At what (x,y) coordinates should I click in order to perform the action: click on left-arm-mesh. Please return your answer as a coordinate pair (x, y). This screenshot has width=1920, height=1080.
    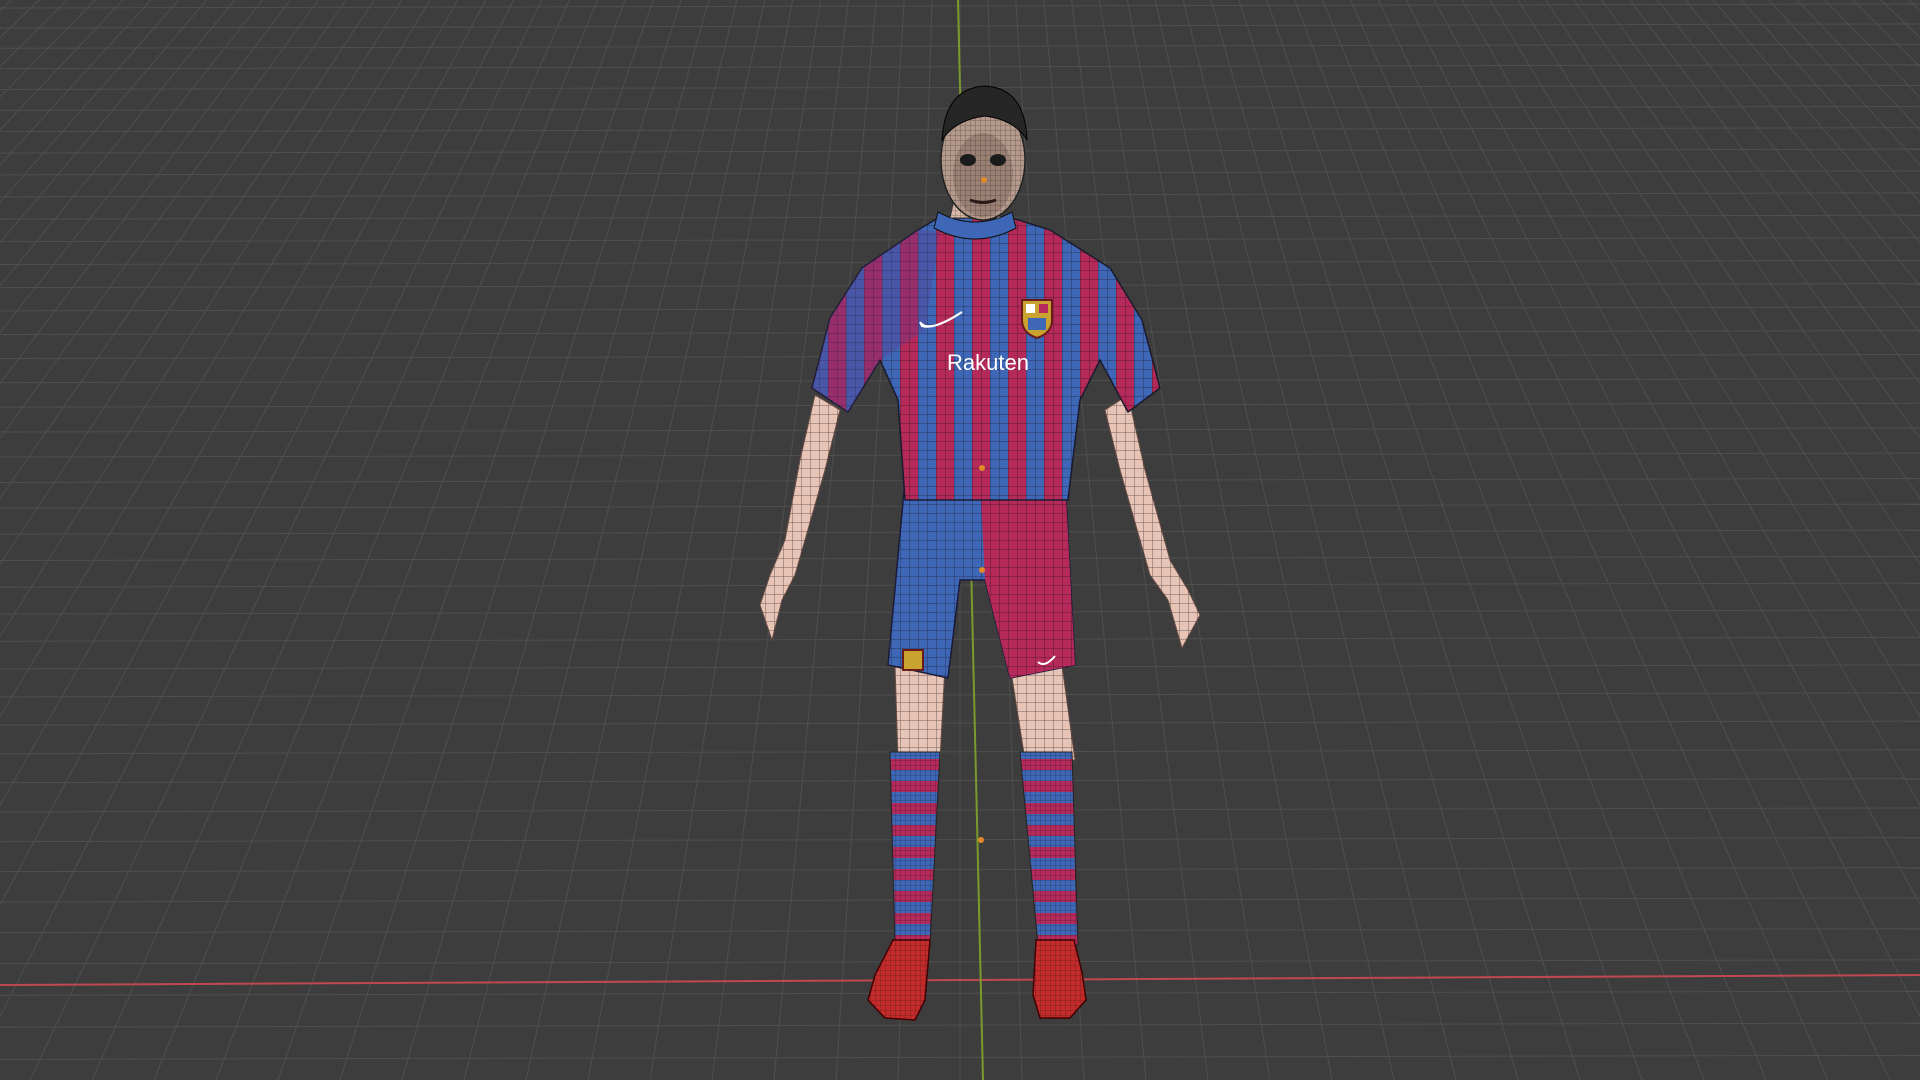
    Looking at the image, I should click on (800, 517).